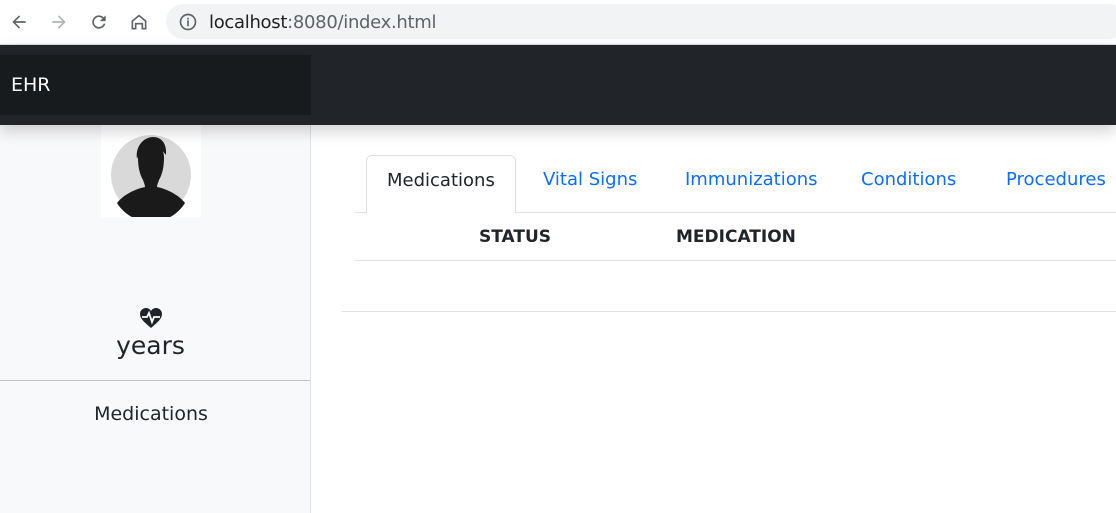 The height and width of the screenshot is (513, 1116). Describe the element at coordinates (155, 380) in the screenshot. I see `sidebar-divider` at that location.